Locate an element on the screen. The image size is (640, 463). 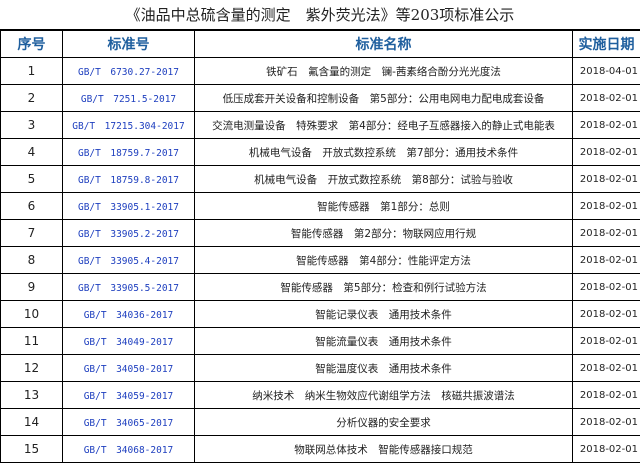
row-standard-number-cell: GB/T 34050-2017 is located at coordinates (129, 368).